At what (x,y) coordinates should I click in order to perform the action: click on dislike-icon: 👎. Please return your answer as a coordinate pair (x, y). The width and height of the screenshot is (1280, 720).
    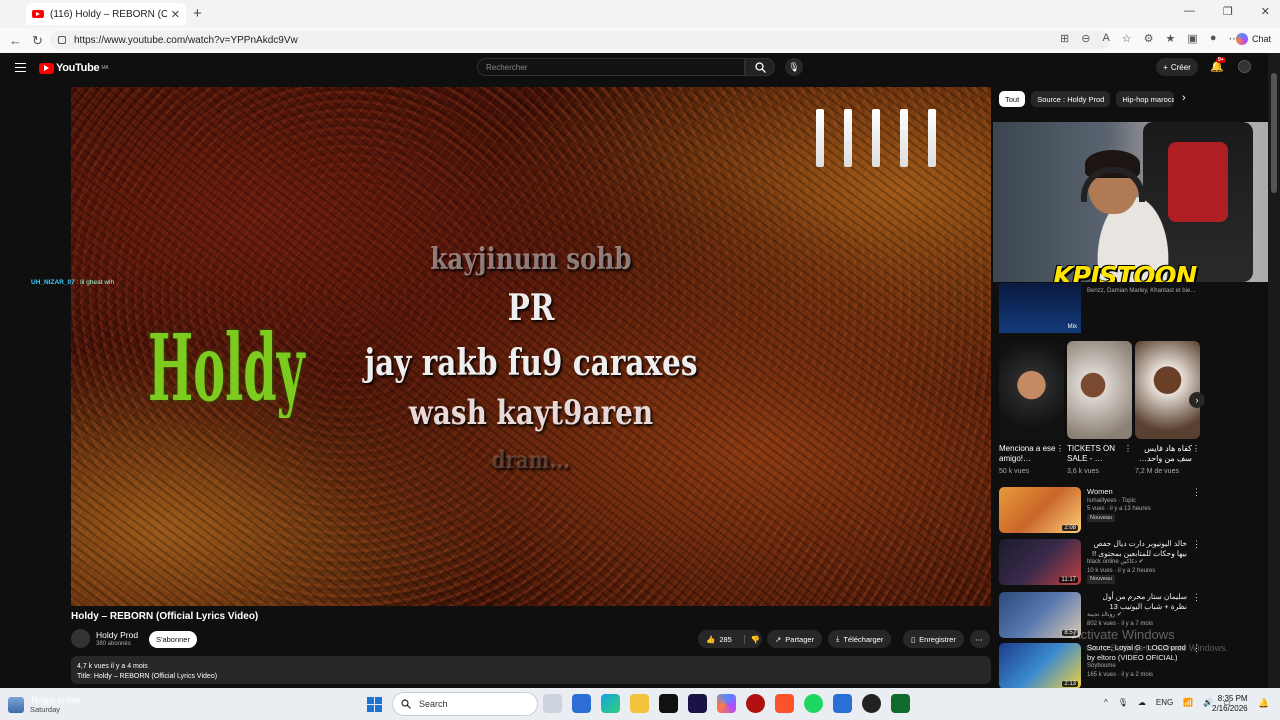
    Looking at the image, I should click on (751, 639).